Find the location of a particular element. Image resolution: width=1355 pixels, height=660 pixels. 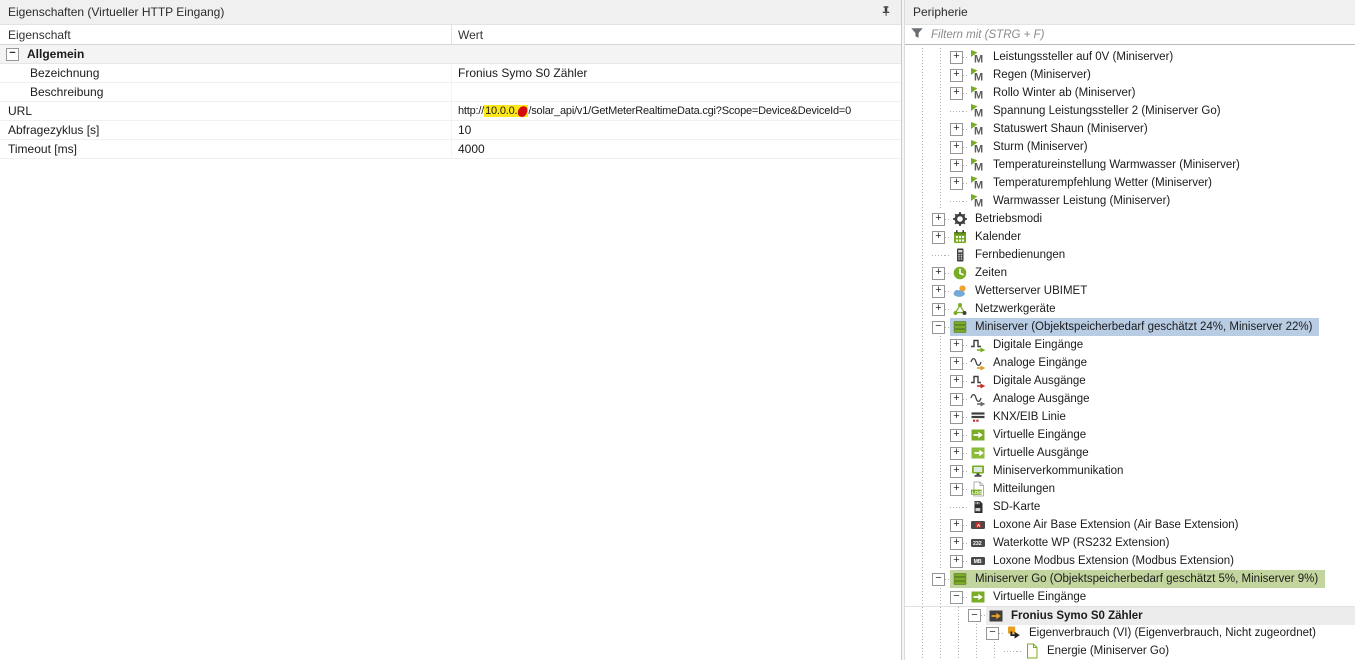

tree-item: KNX/EIB Linie is located at coordinates (1130, 417).